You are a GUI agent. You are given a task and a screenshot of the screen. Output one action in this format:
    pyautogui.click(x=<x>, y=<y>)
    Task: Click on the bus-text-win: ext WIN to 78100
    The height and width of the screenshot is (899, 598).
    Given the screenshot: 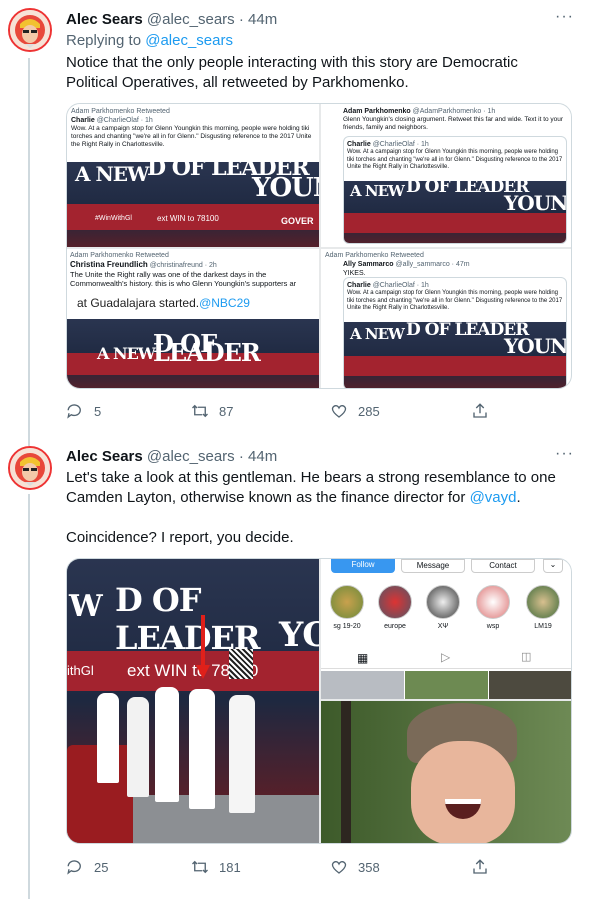 What is the action you would take?
    pyautogui.click(x=188, y=218)
    